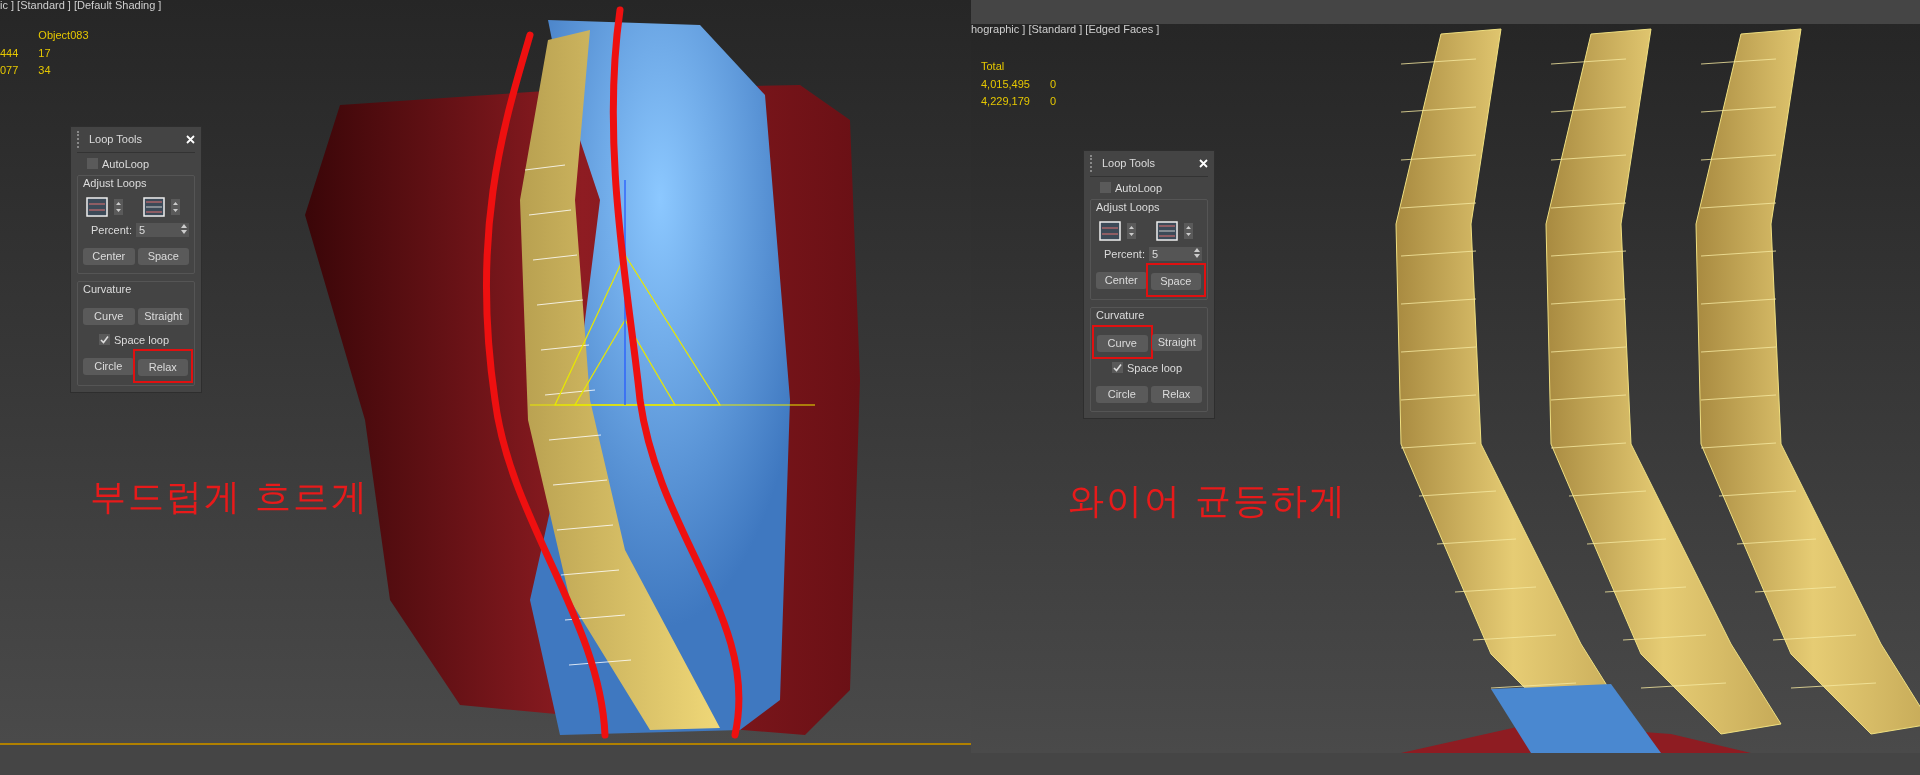  What do you see at coordinates (81, 5) in the screenshot?
I see `viewport-label: ic ] [Standard ] [Default Shading ]` at bounding box center [81, 5].